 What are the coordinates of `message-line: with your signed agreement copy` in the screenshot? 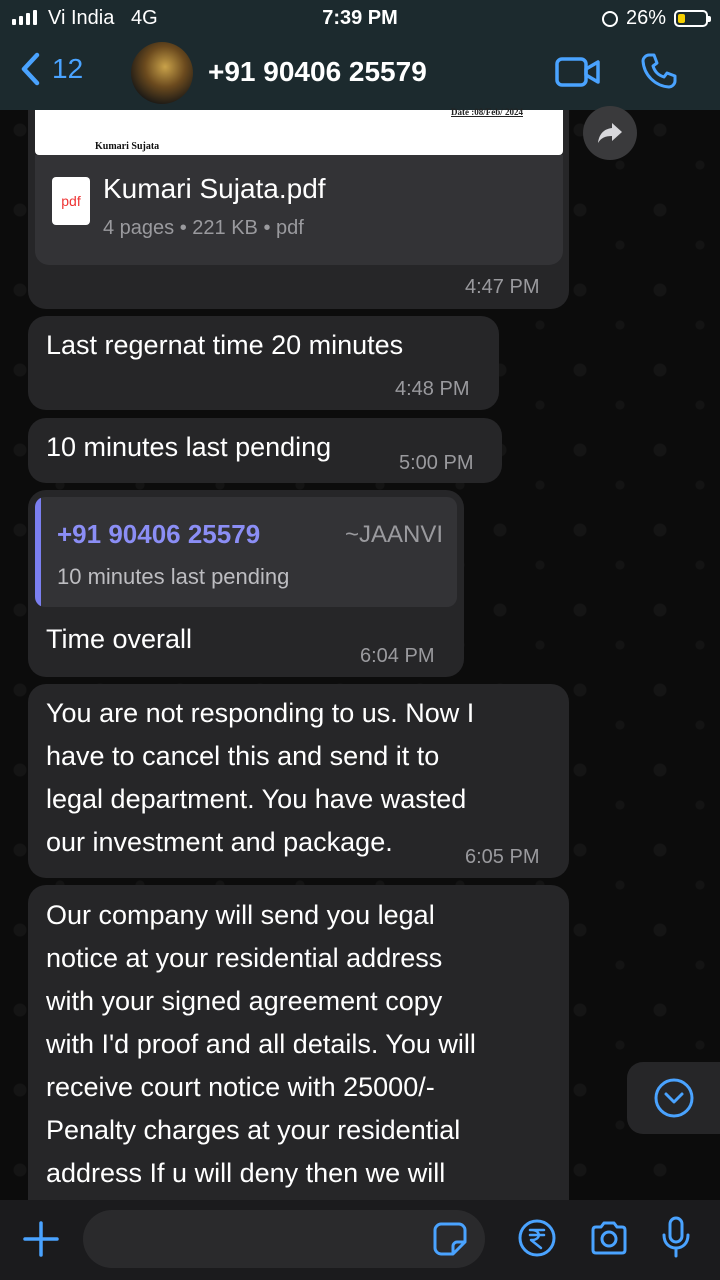 It's located at (244, 1001).